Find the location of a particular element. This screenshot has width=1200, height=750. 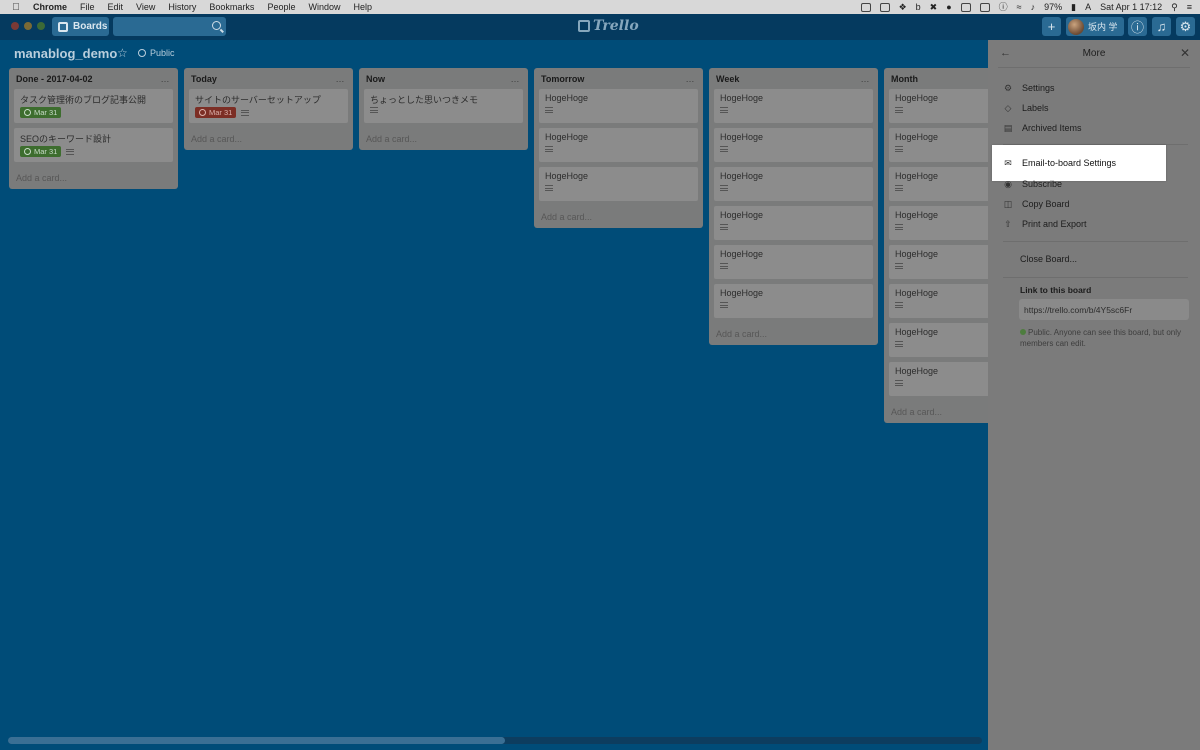

notification-center-icon: ≡ is located at coordinates (1189, 7).